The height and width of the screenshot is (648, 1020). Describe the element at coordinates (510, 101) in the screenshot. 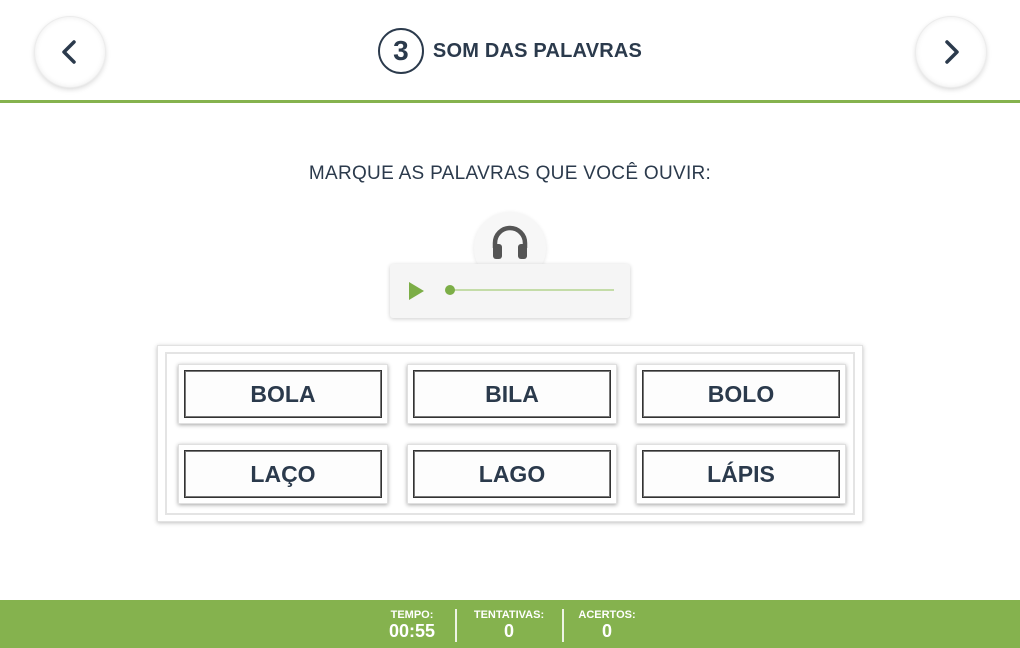

I see `header-divider` at that location.